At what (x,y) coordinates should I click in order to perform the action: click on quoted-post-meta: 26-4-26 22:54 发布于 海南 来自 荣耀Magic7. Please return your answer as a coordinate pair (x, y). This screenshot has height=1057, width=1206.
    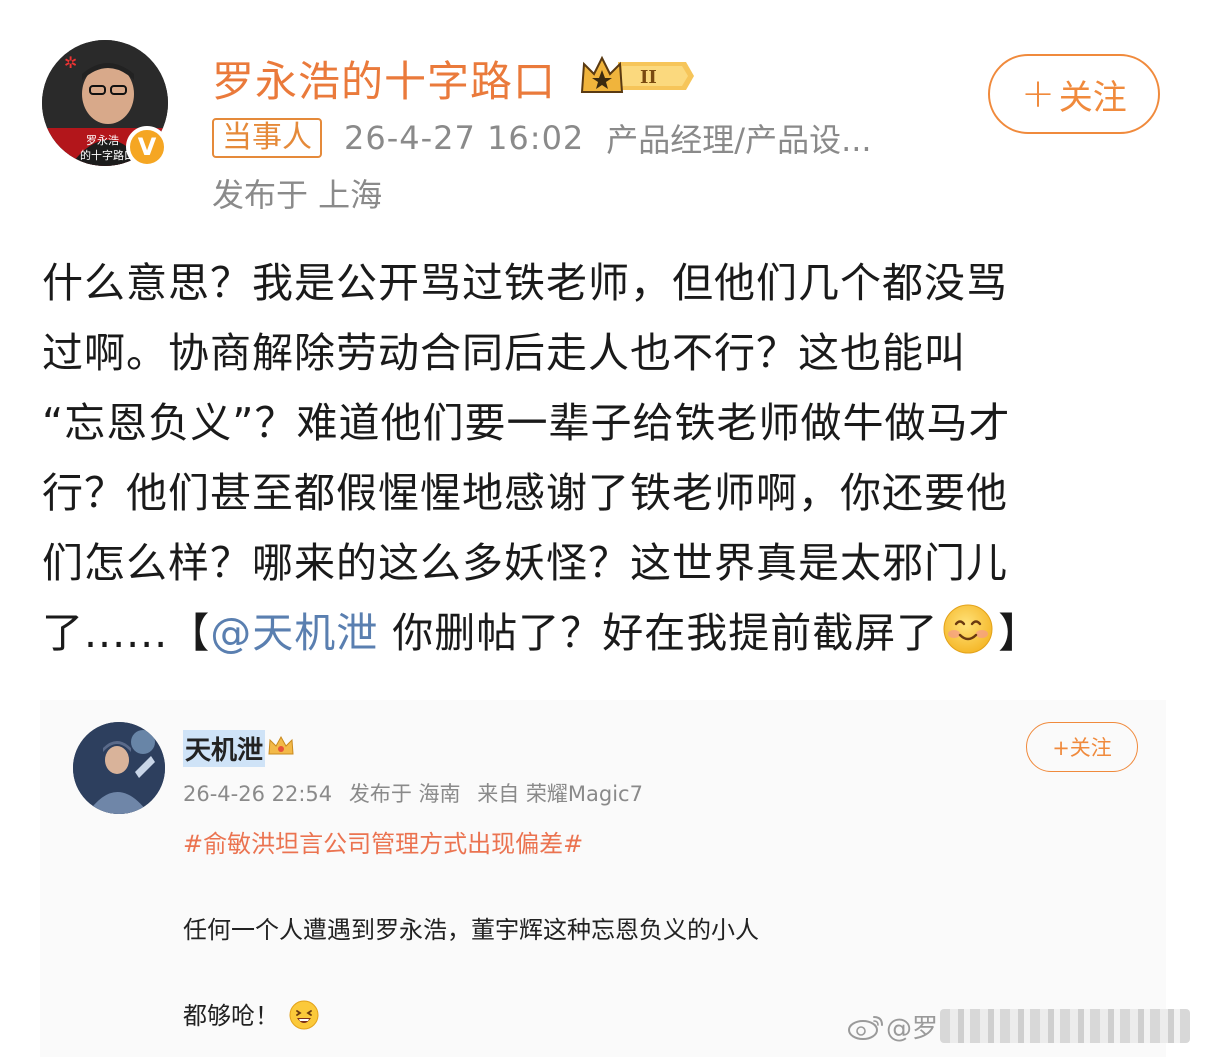
    Looking at the image, I should click on (418, 793).